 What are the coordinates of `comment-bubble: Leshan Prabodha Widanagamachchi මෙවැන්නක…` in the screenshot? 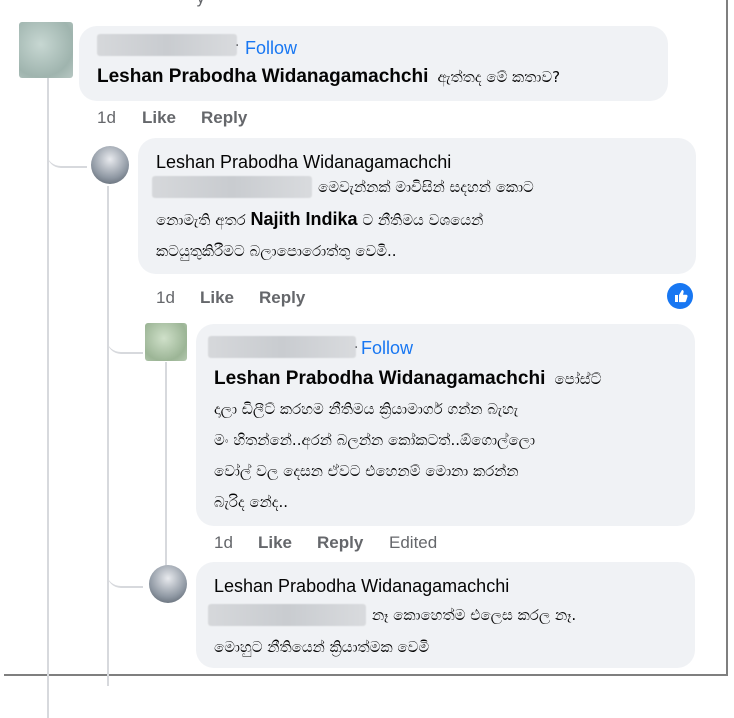 It's located at (417, 206).